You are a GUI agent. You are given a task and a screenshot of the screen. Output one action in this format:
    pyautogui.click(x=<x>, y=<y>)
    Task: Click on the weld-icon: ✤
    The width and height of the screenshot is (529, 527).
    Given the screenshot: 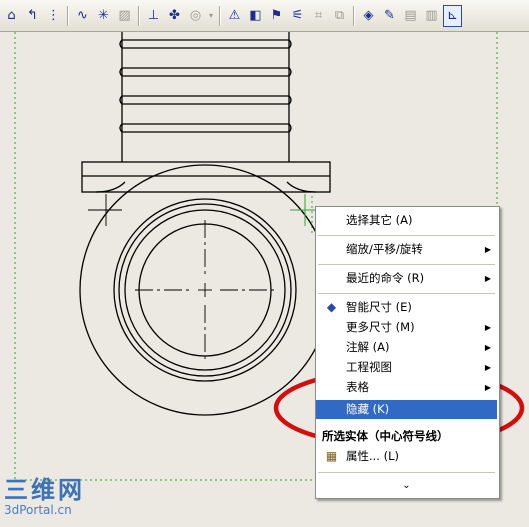 What is the action you would take?
    pyautogui.click(x=174, y=16)
    